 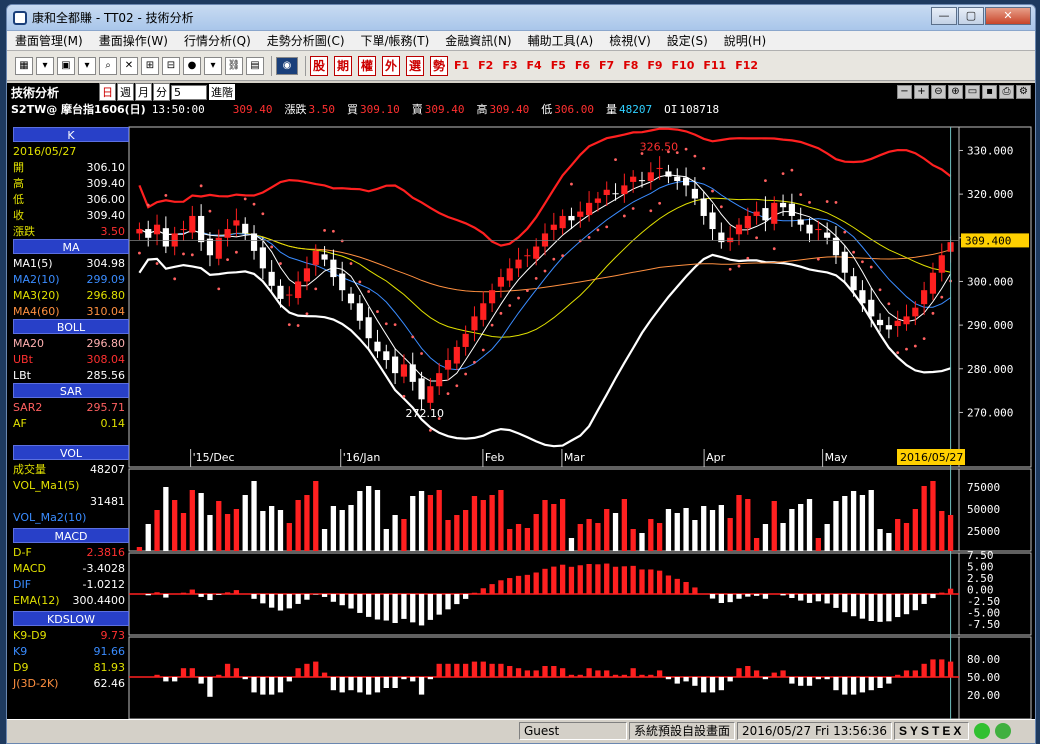 What do you see at coordinates (69, 295) in the screenshot?
I see `legend-ma3: MA3(20) 296.80` at bounding box center [69, 295].